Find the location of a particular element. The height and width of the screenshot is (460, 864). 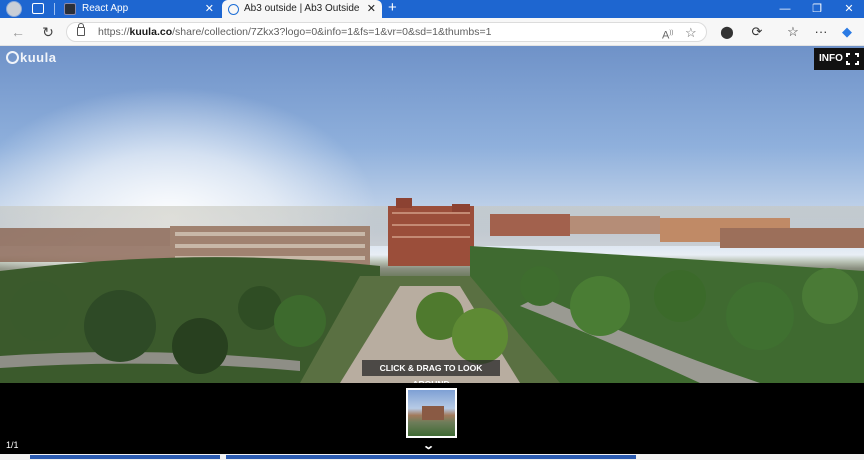

kuula-logo: kuula is located at coordinates (31, 57).